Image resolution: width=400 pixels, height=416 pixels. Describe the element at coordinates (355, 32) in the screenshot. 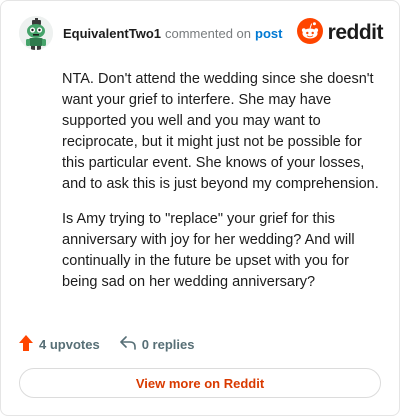

I see `reddit-wordmark: reddit` at that location.